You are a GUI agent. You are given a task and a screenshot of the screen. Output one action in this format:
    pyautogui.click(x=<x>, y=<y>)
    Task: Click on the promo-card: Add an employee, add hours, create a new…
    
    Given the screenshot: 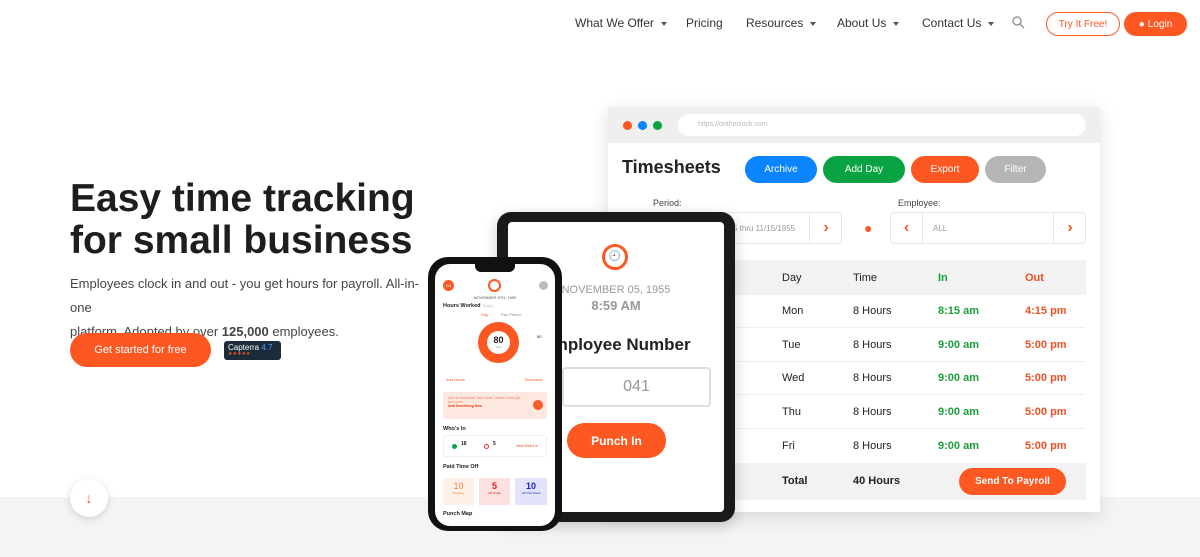 What is the action you would take?
    pyautogui.click(x=495, y=405)
    